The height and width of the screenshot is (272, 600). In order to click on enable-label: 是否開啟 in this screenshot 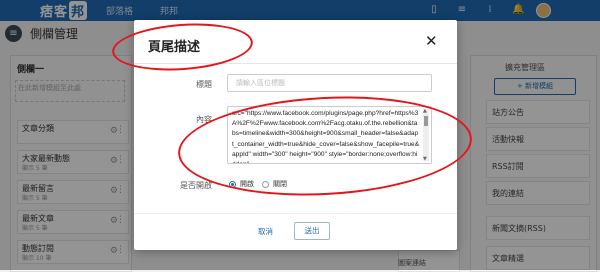, I will do `click(196, 185)`.